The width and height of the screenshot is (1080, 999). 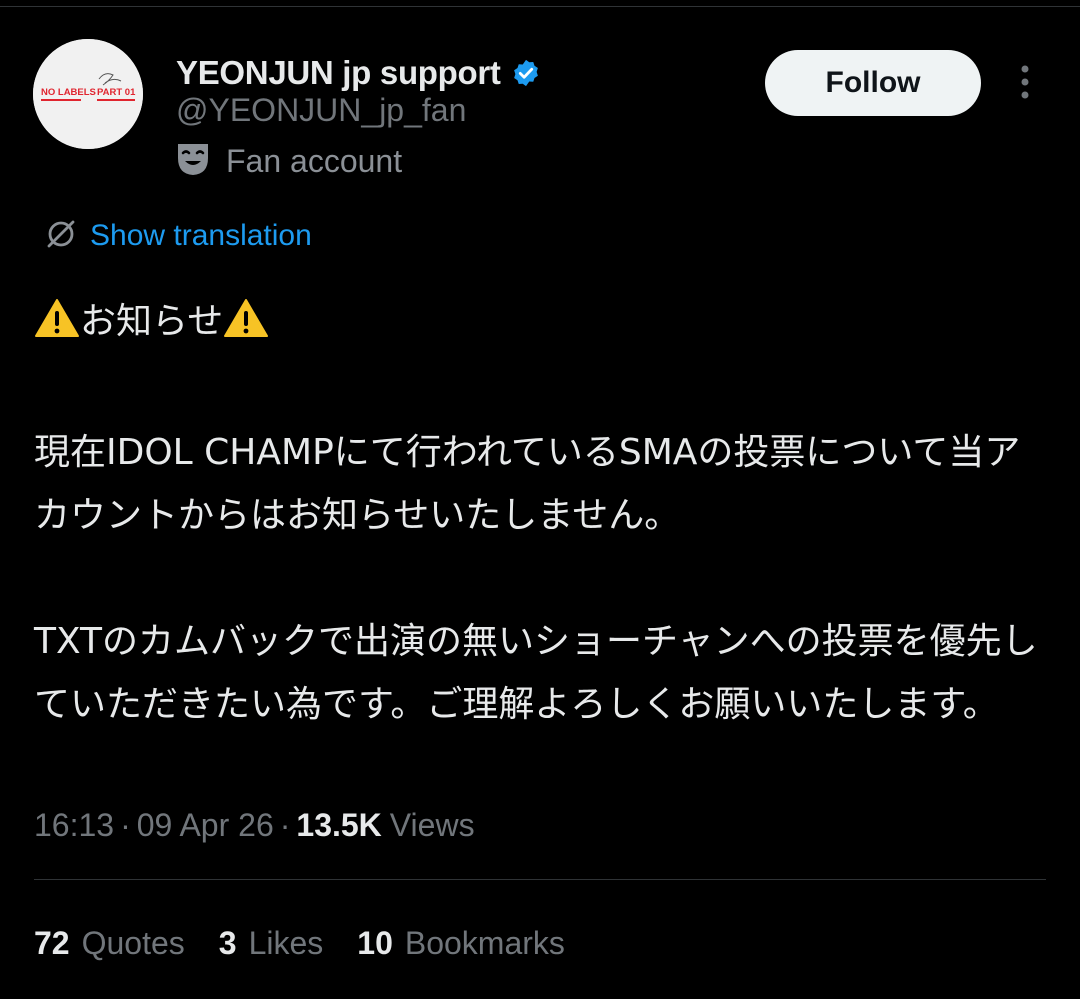 I want to click on display-name: YEONJUN jp support, so click(x=338, y=73).